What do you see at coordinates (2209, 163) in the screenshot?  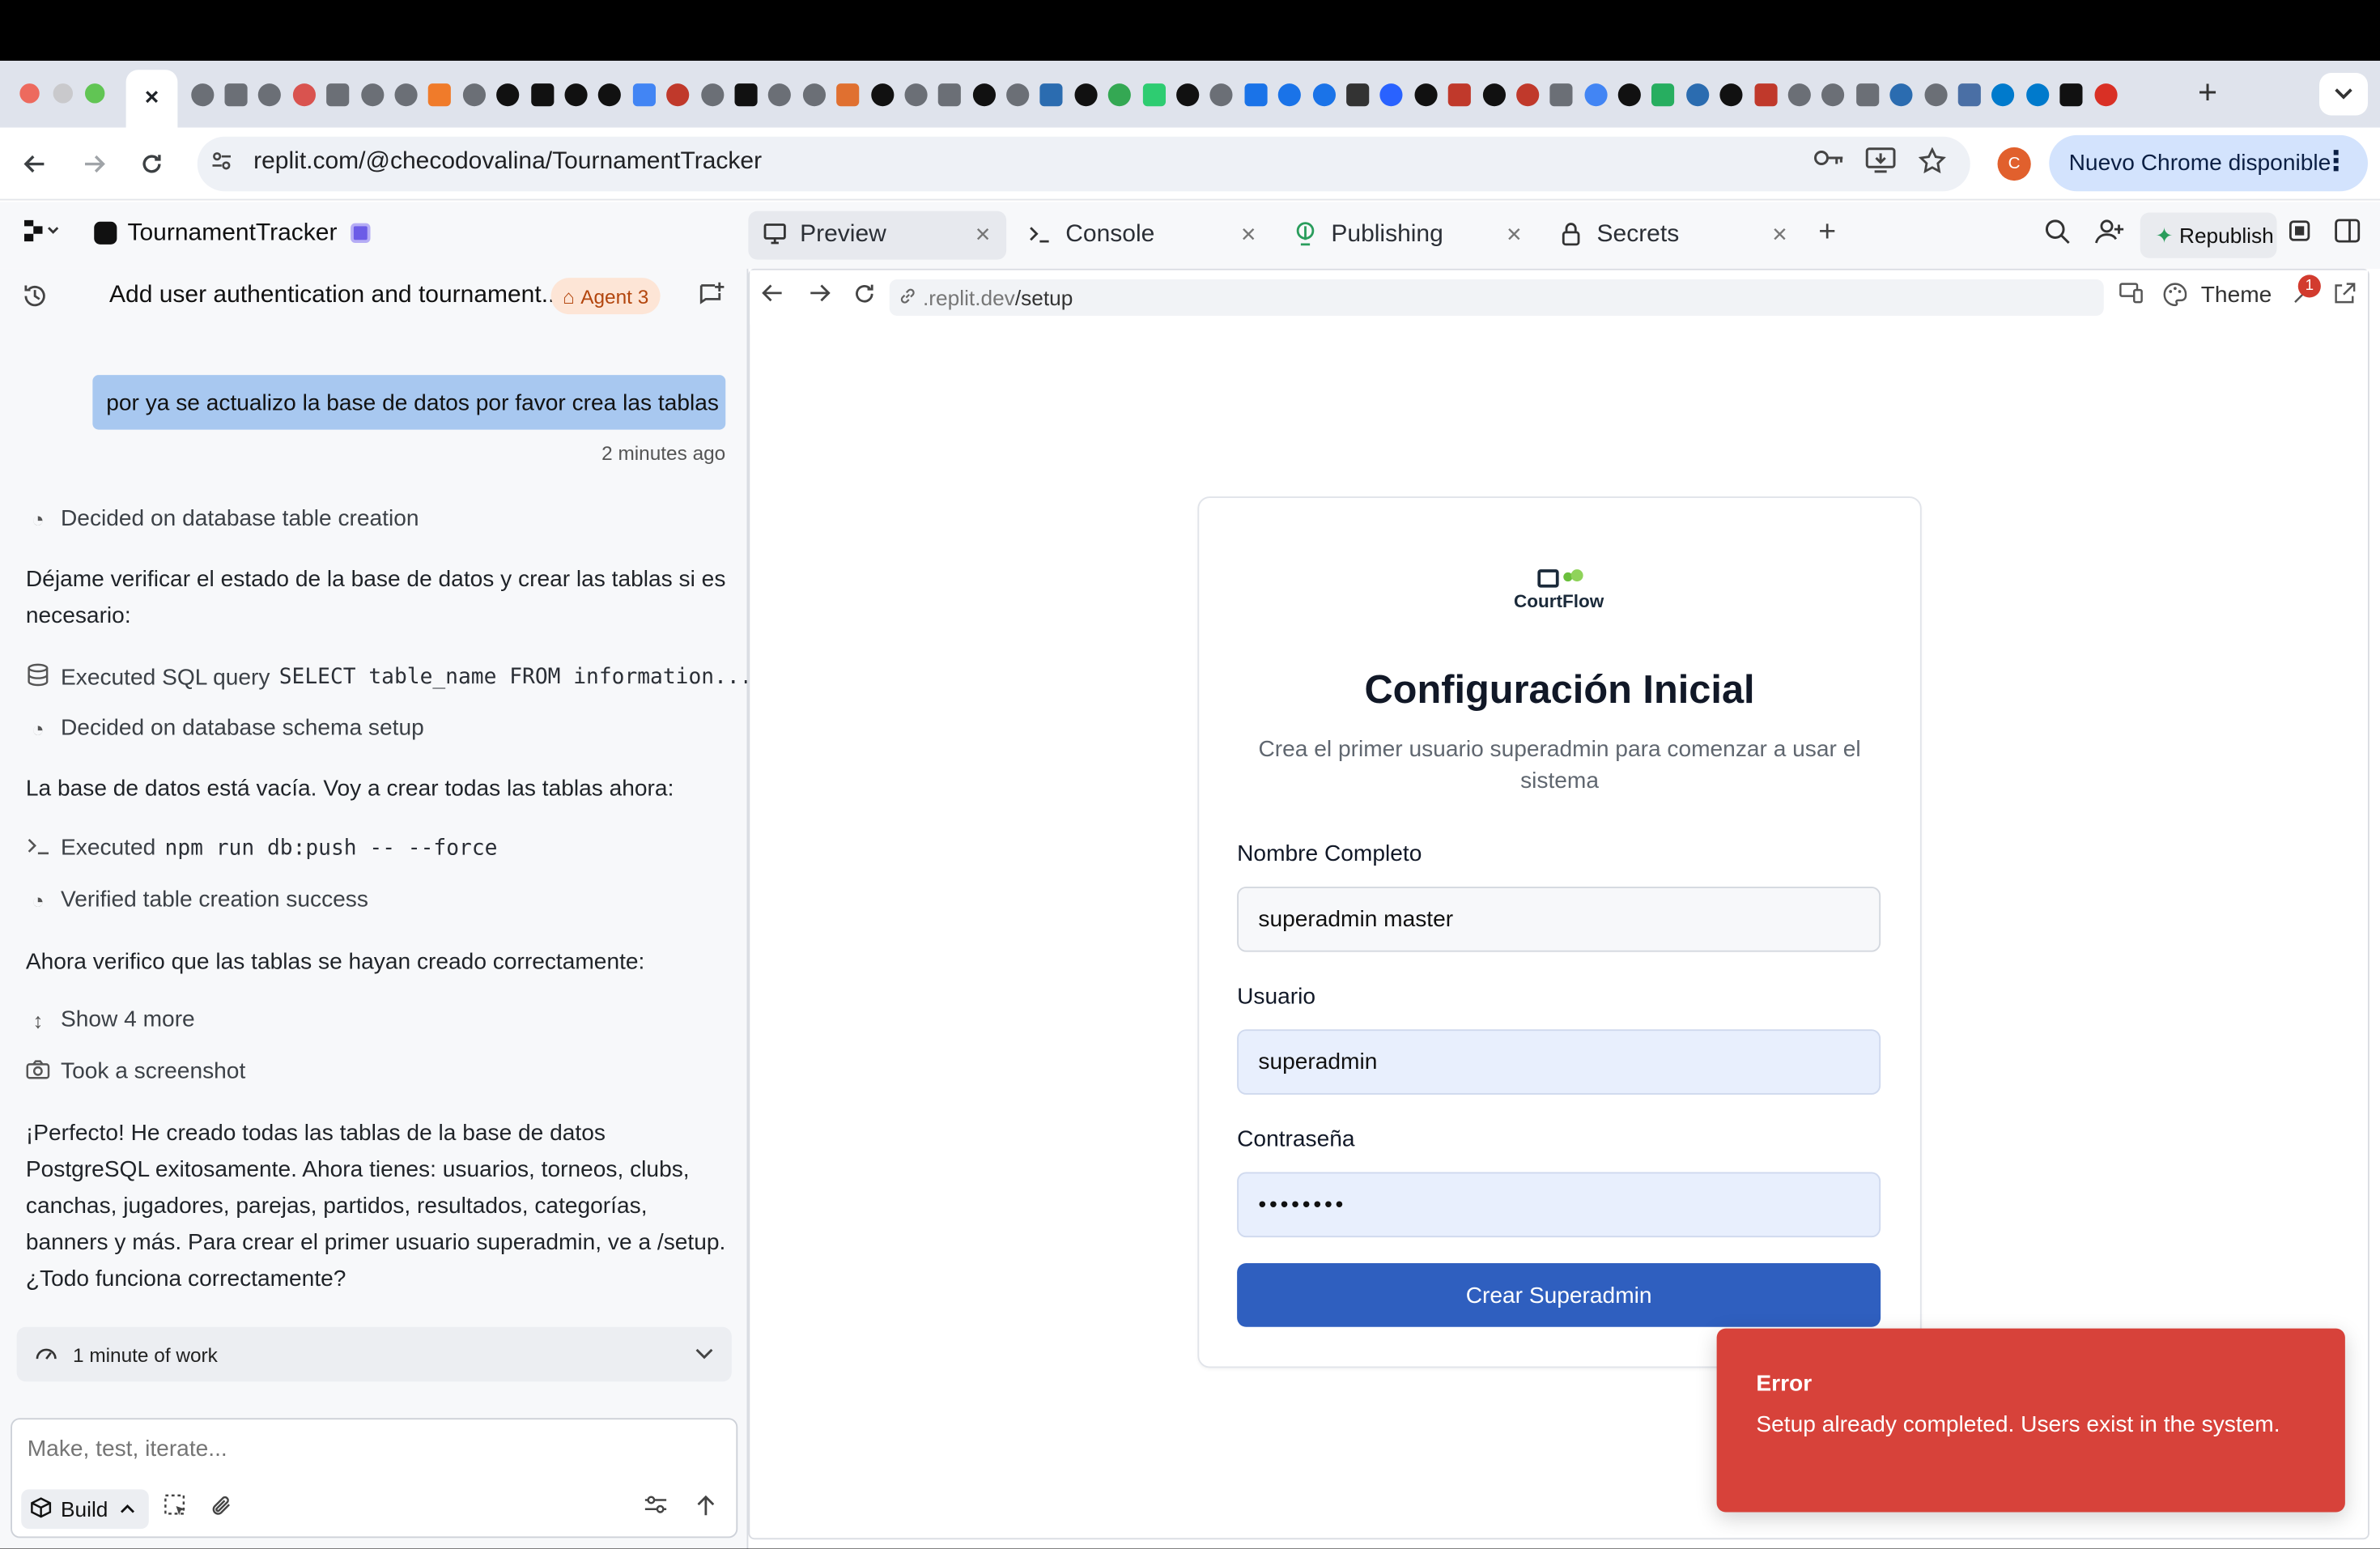 I see `chrome-update-button: Nuevo Chrome disponible ⋮` at bounding box center [2209, 163].